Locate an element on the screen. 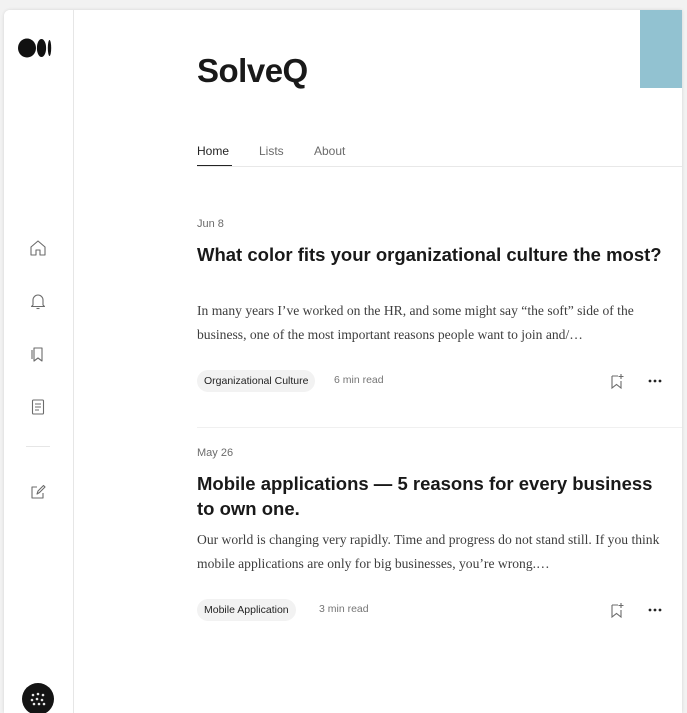 This screenshot has width=687, height=713. sidebar-divider is located at coordinates (38, 446).